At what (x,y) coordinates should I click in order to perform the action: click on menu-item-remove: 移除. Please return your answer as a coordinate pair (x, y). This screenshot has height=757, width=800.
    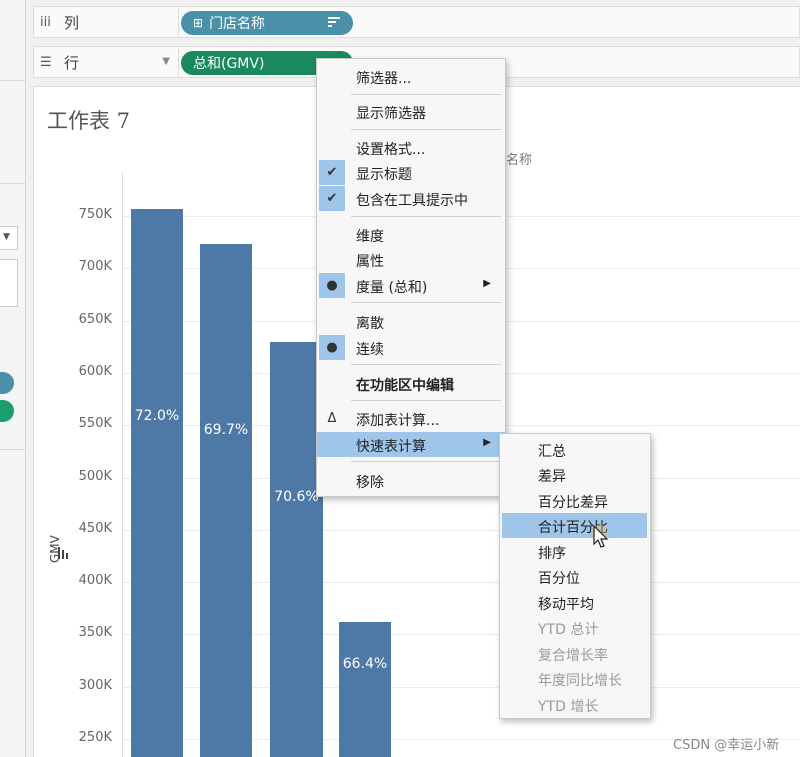
    Looking at the image, I should click on (411, 480).